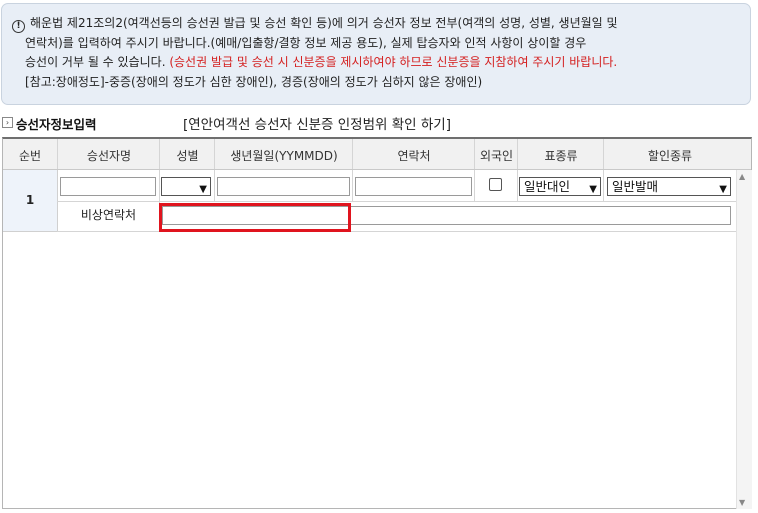  What do you see at coordinates (414, 156) in the screenshot?
I see `header-contact: 연락처` at bounding box center [414, 156].